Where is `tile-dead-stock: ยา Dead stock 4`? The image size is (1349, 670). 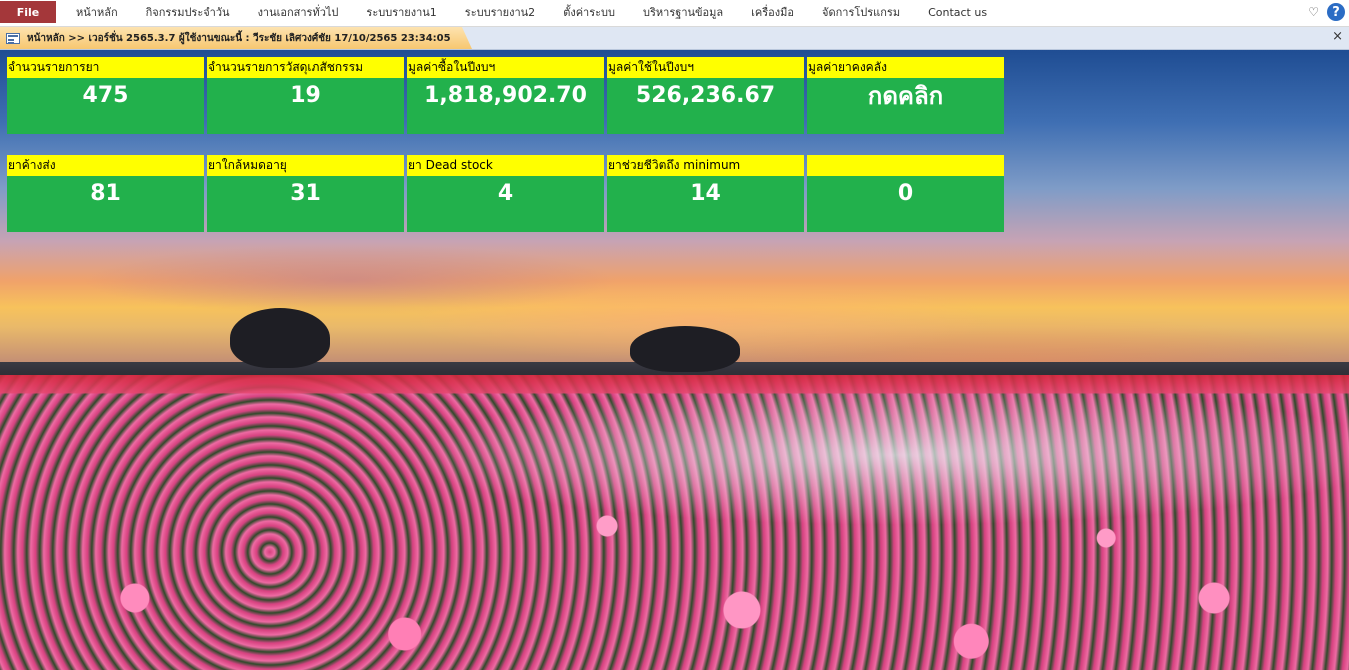 tile-dead-stock: ยา Dead stock 4 is located at coordinates (505, 195).